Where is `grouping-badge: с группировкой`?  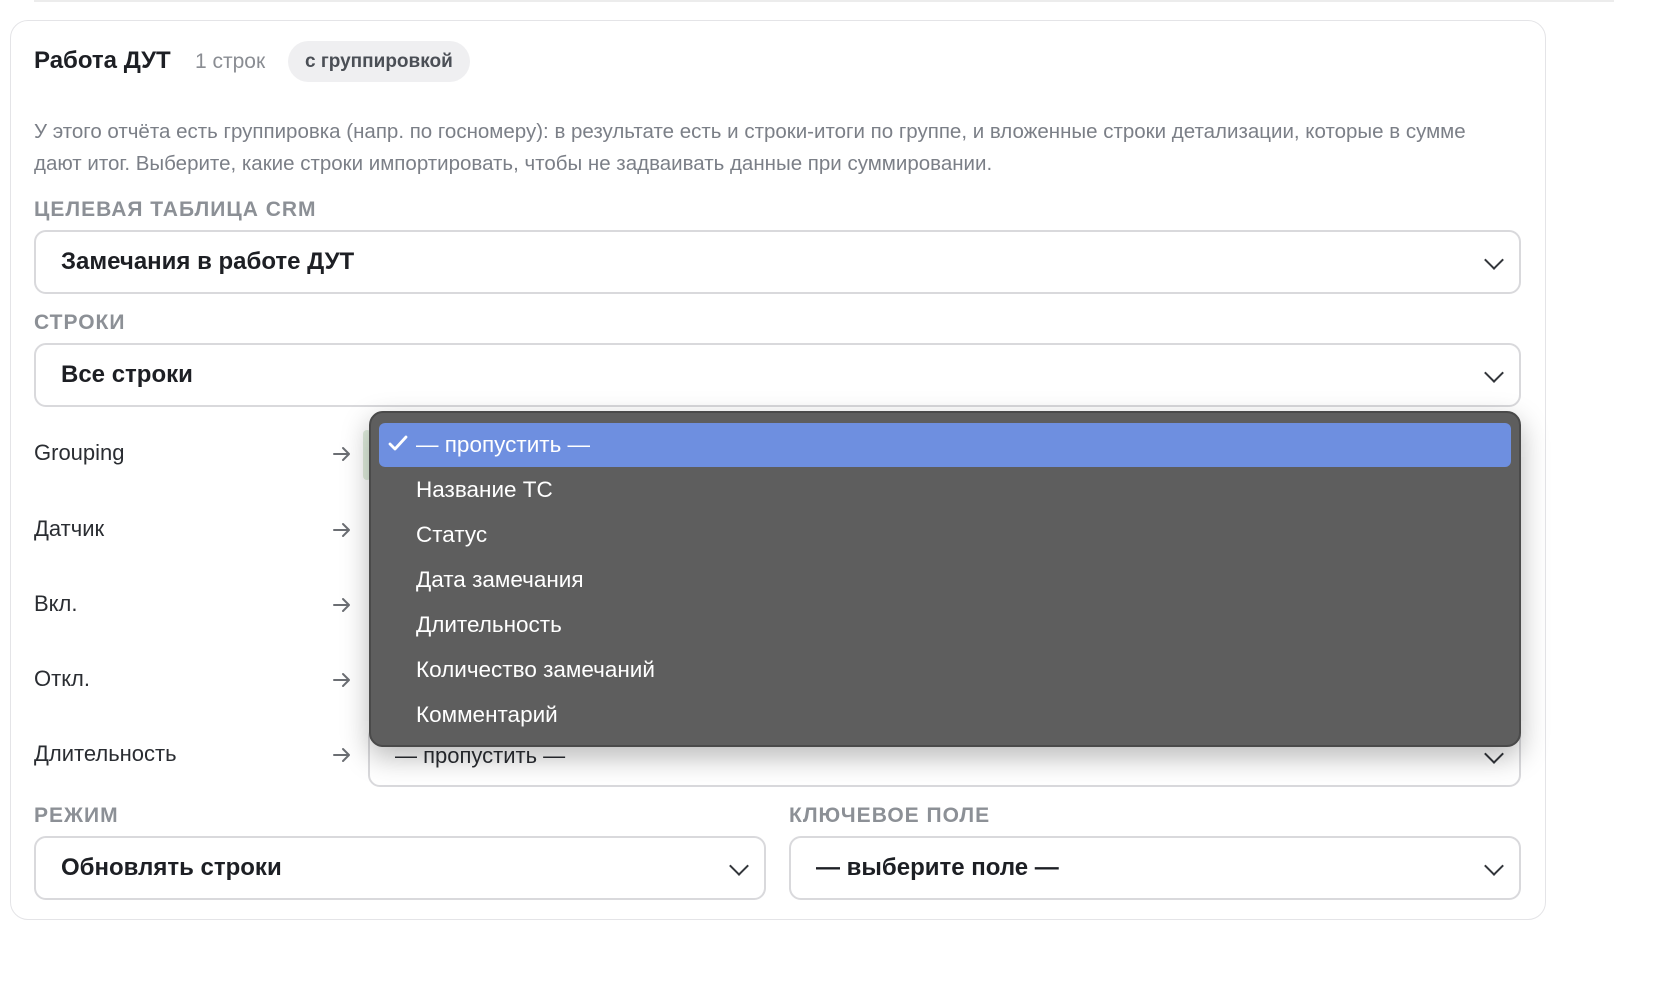
grouping-badge: с группировкой is located at coordinates (379, 61).